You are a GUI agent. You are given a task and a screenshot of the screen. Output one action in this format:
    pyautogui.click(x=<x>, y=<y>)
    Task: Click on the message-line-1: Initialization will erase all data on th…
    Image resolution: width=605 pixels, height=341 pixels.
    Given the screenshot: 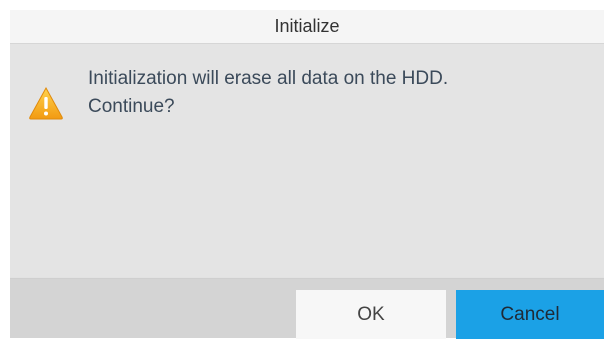 What is the action you would take?
    pyautogui.click(x=268, y=78)
    